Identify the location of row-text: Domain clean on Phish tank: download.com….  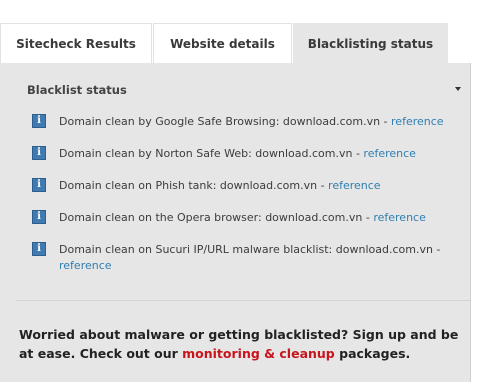
(188, 185).